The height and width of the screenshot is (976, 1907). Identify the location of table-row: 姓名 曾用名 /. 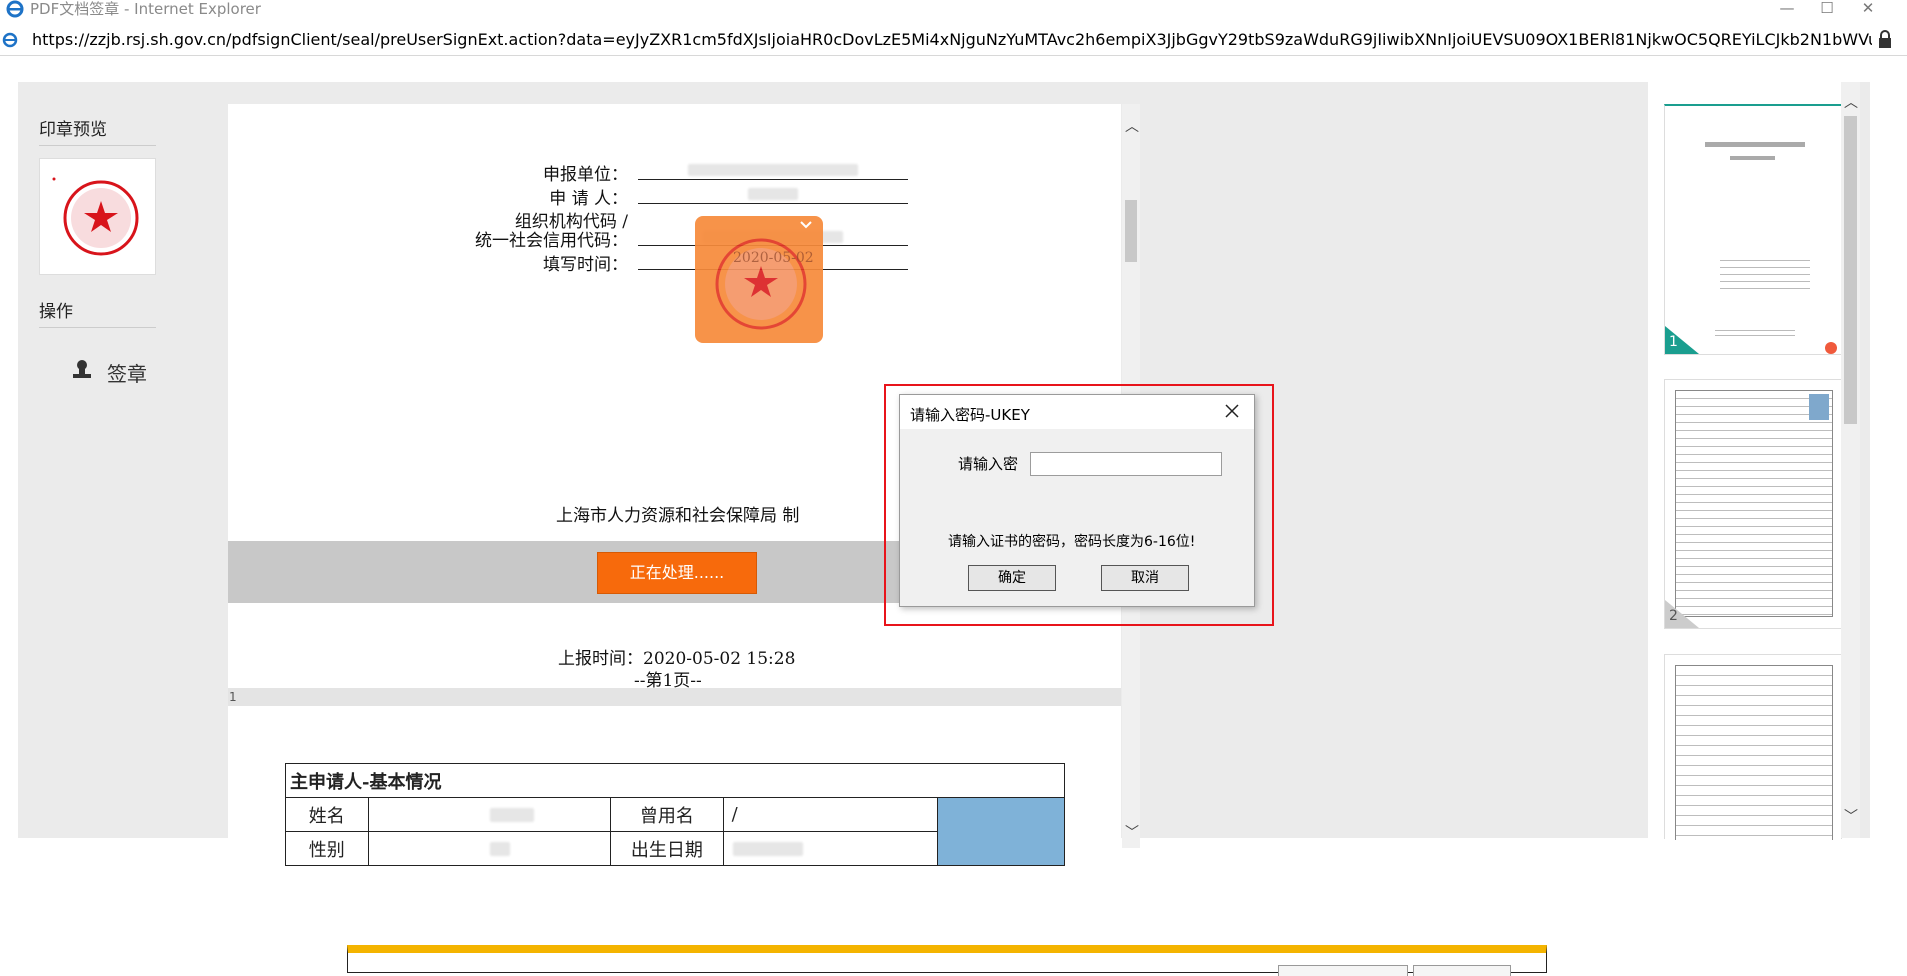
(675, 831).